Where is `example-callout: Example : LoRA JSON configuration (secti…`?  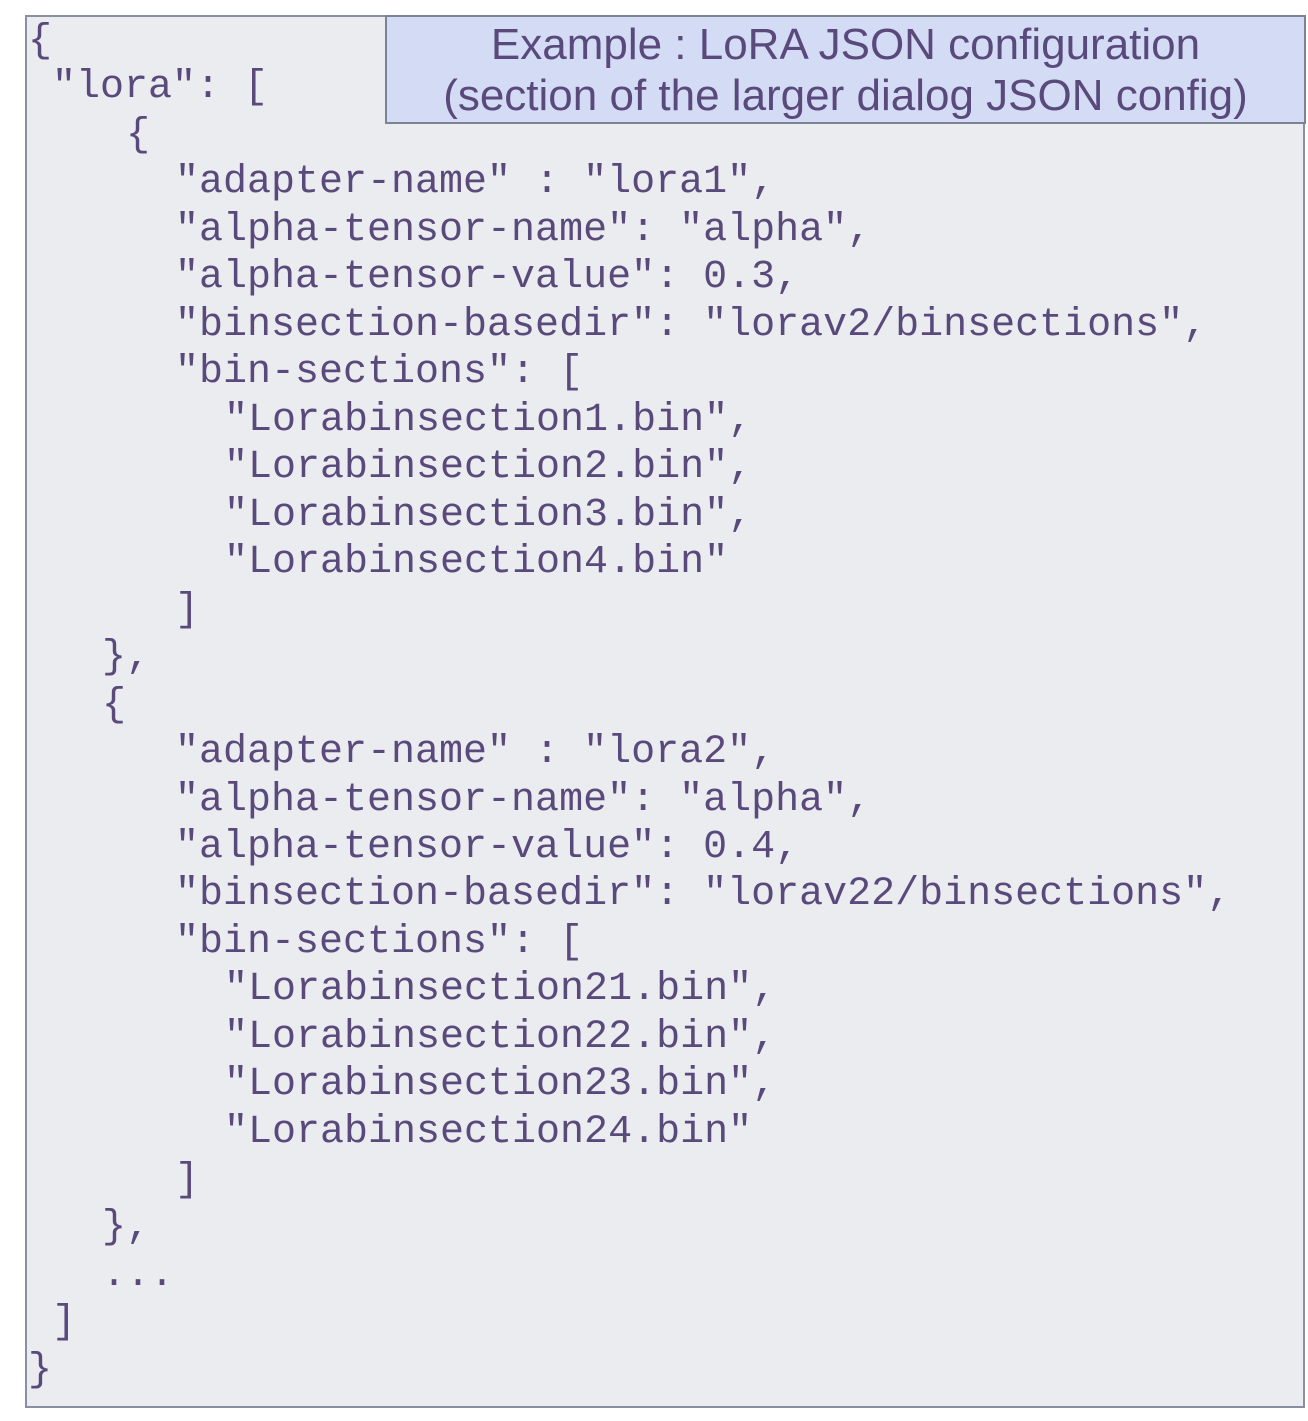
example-callout: Example : LoRA JSON configuration (secti… is located at coordinates (845, 69).